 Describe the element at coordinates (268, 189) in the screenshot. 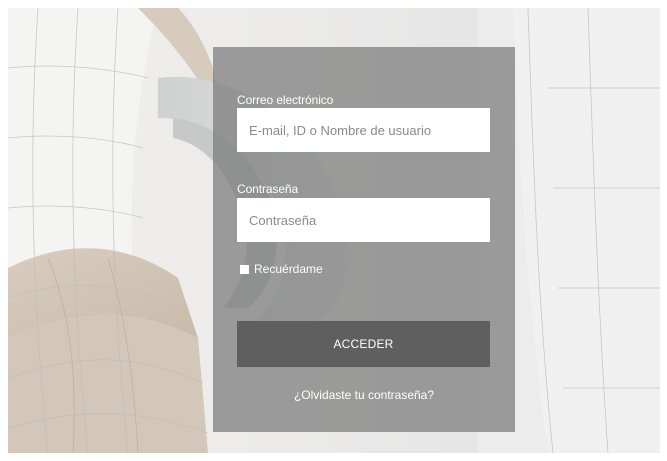

I see `password-label: Contraseña` at that location.